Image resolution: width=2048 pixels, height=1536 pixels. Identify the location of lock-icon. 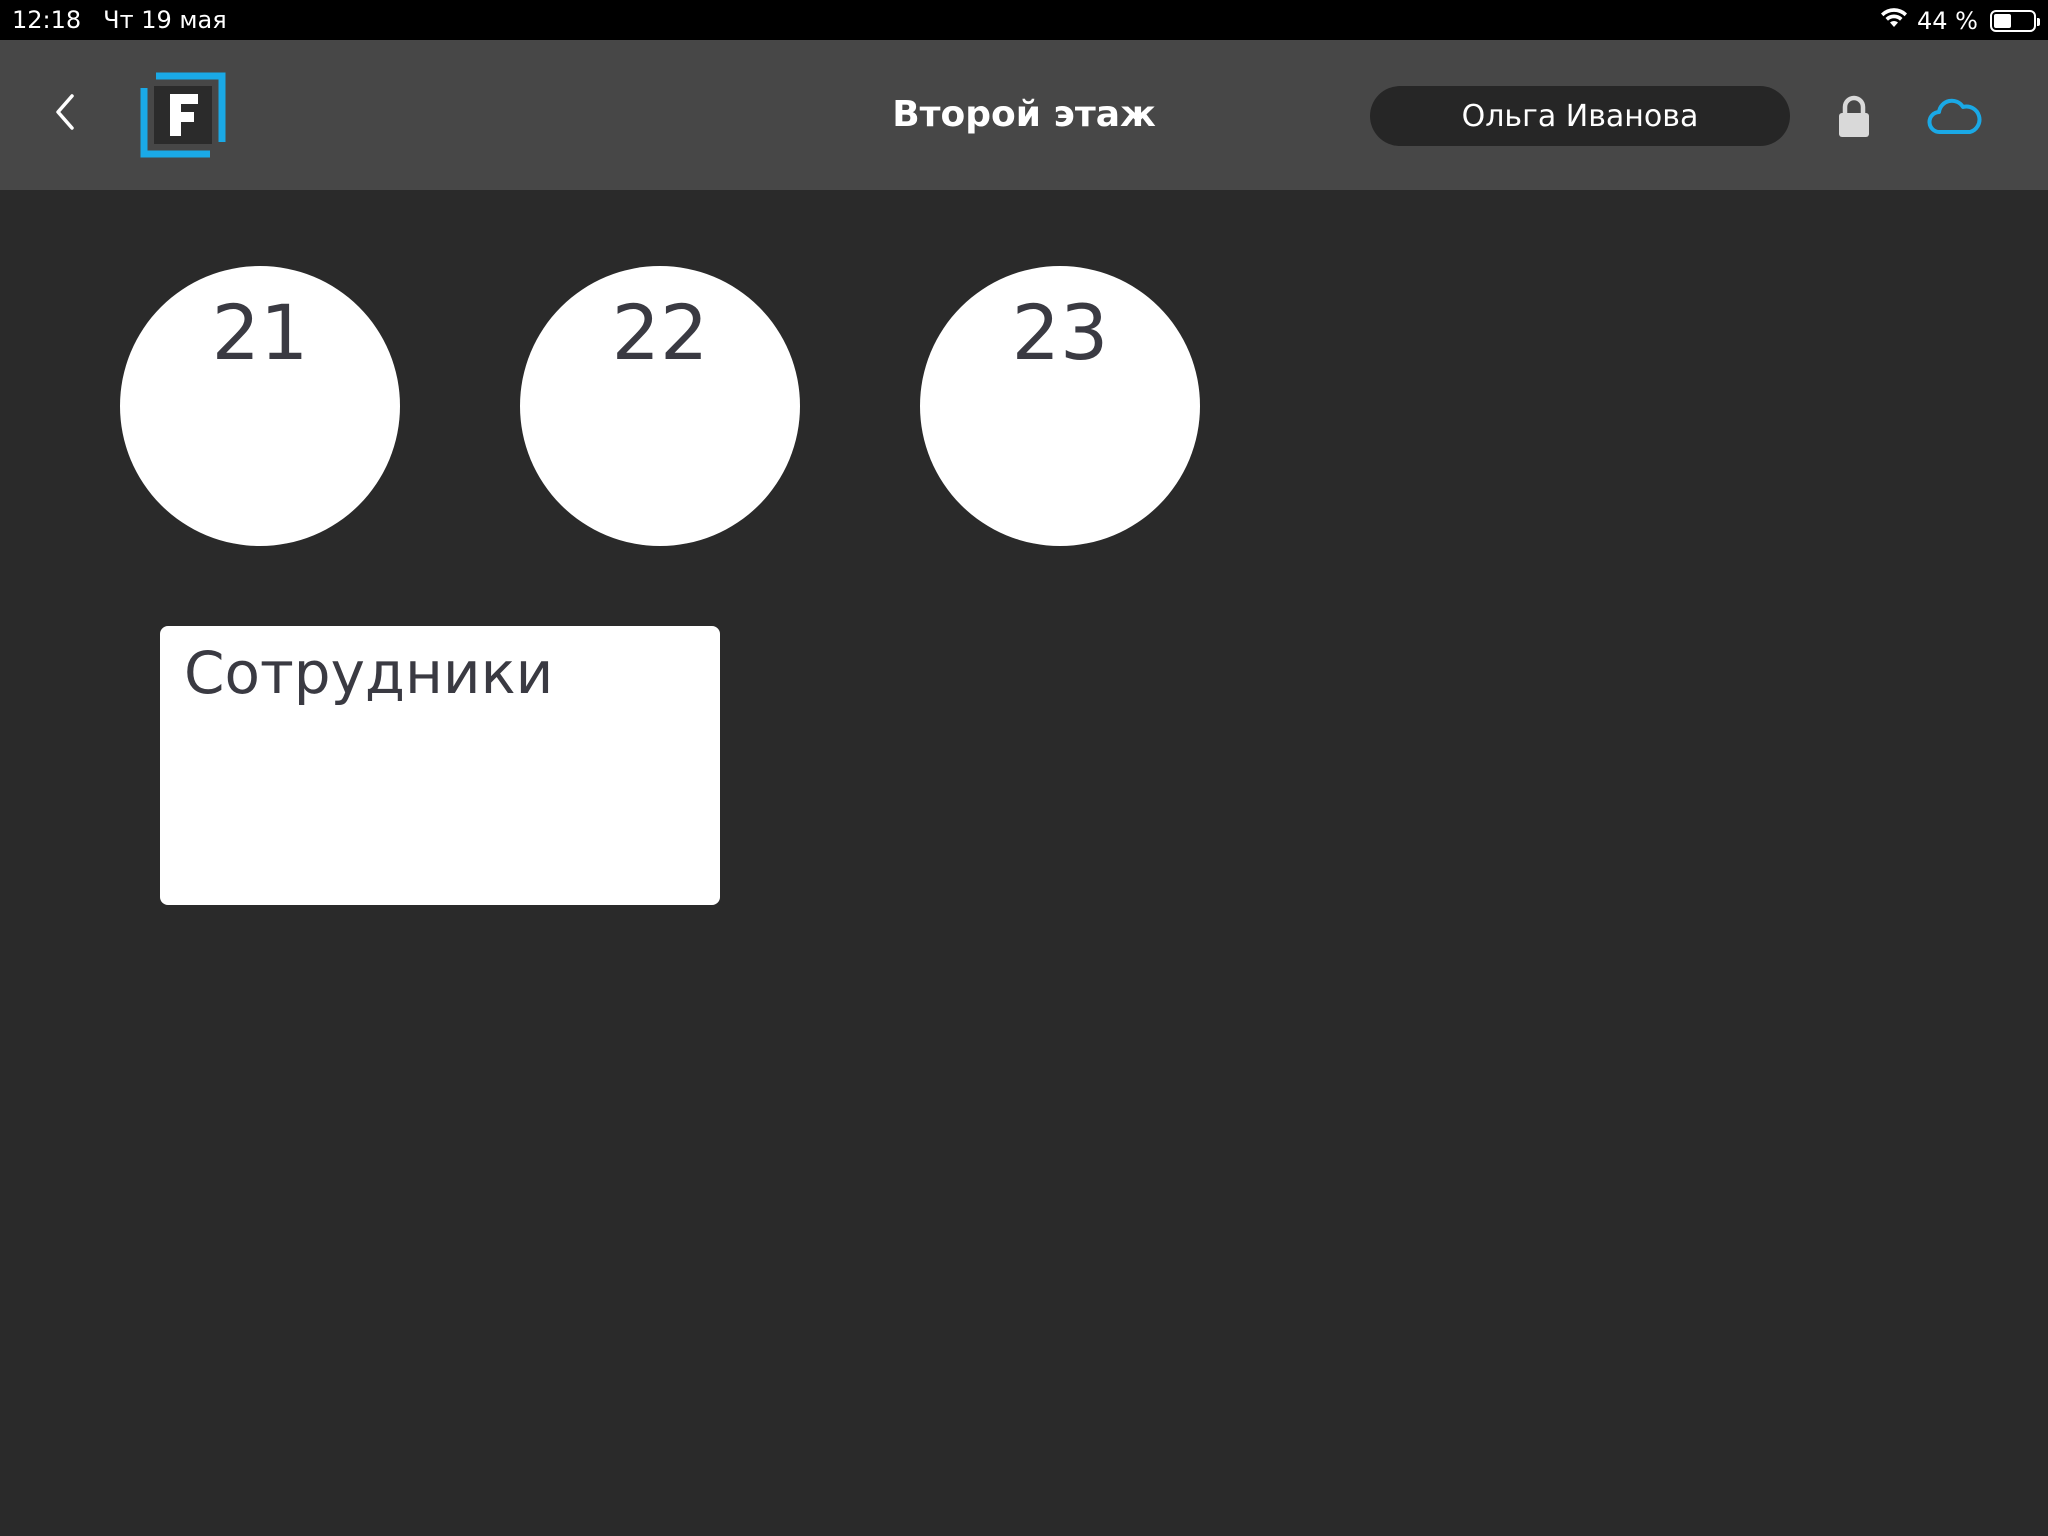
(1854, 118).